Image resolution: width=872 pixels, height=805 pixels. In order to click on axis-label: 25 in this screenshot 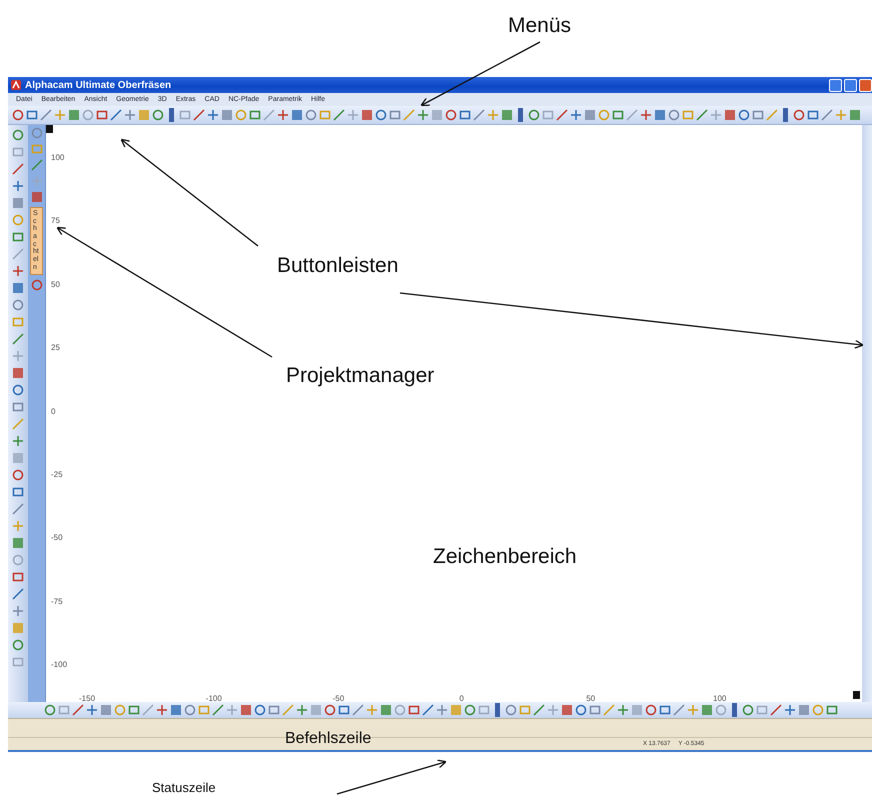, I will do `click(55, 347)`.